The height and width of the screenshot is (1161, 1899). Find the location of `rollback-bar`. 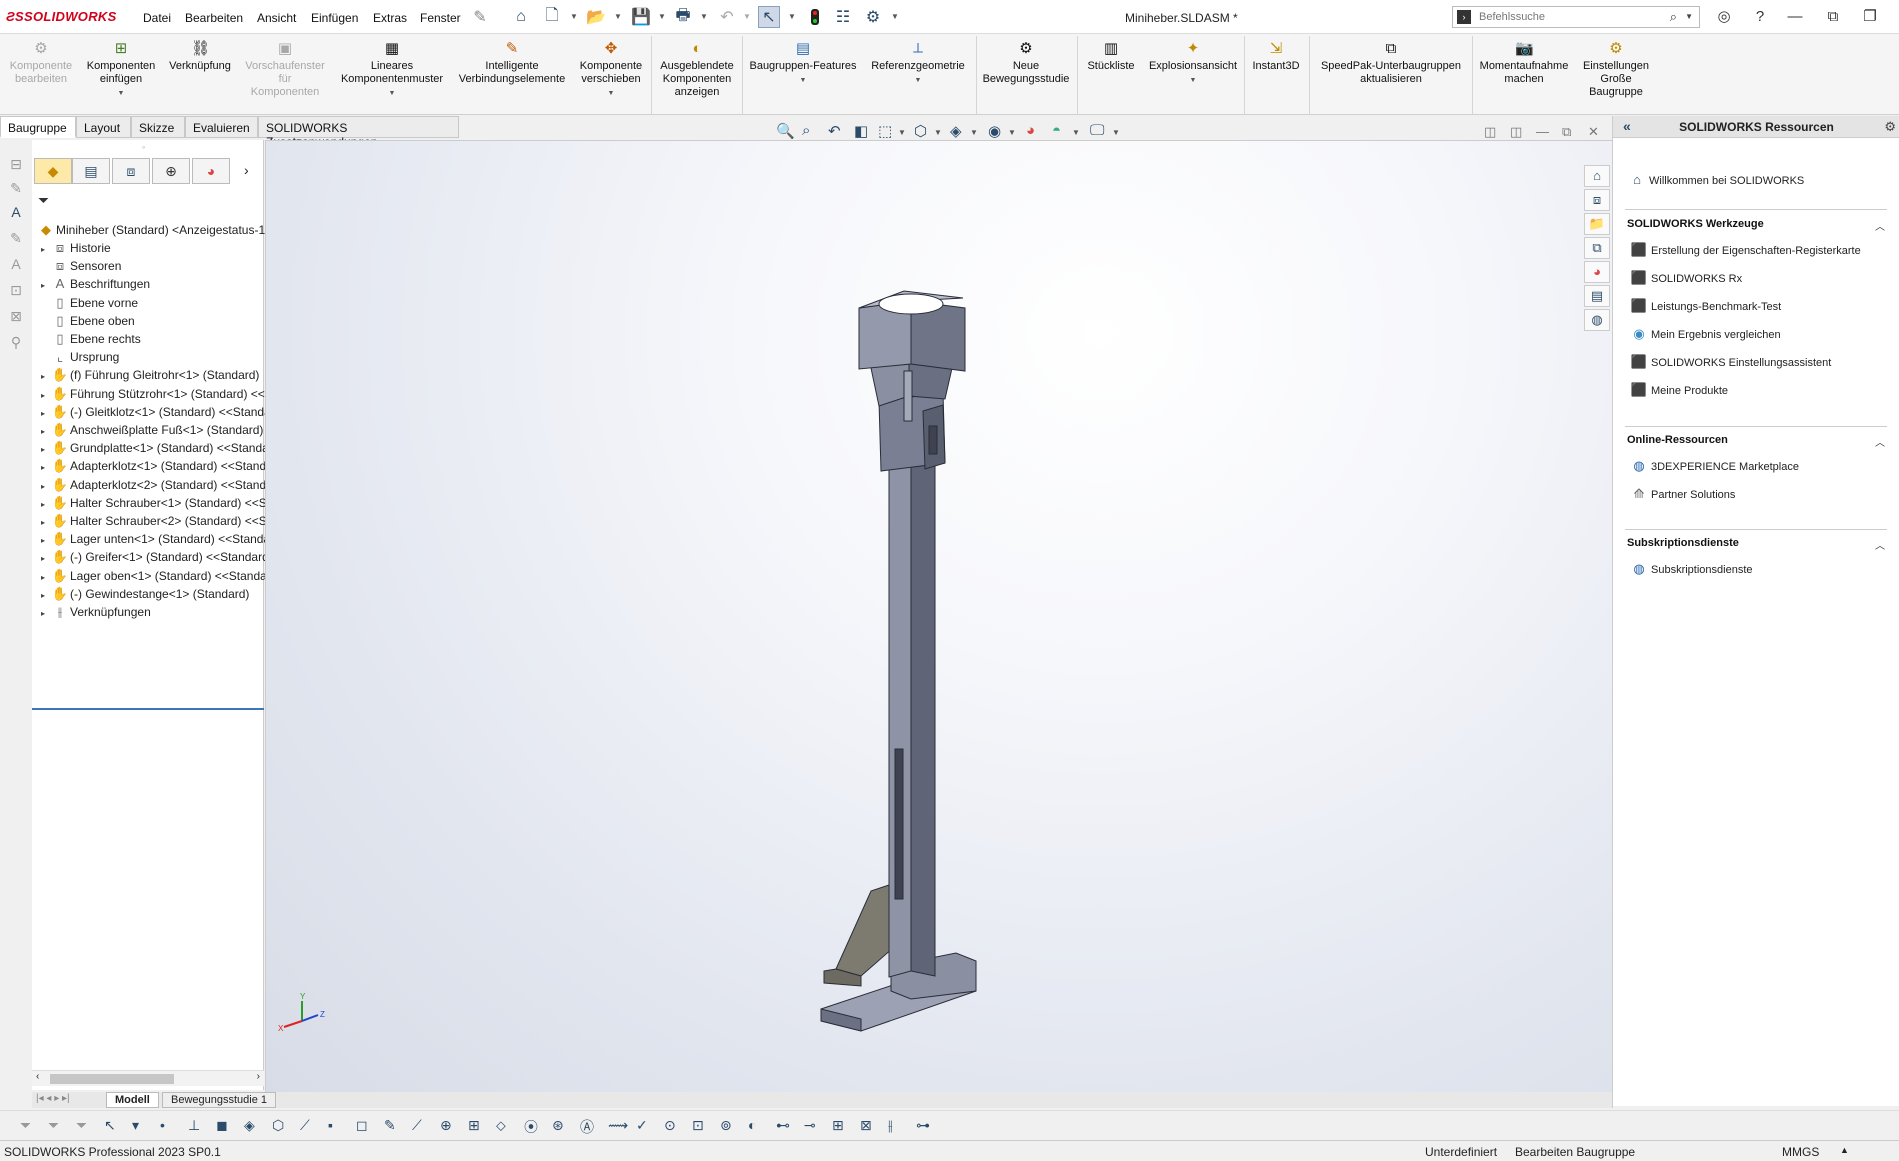

rollback-bar is located at coordinates (148, 709).